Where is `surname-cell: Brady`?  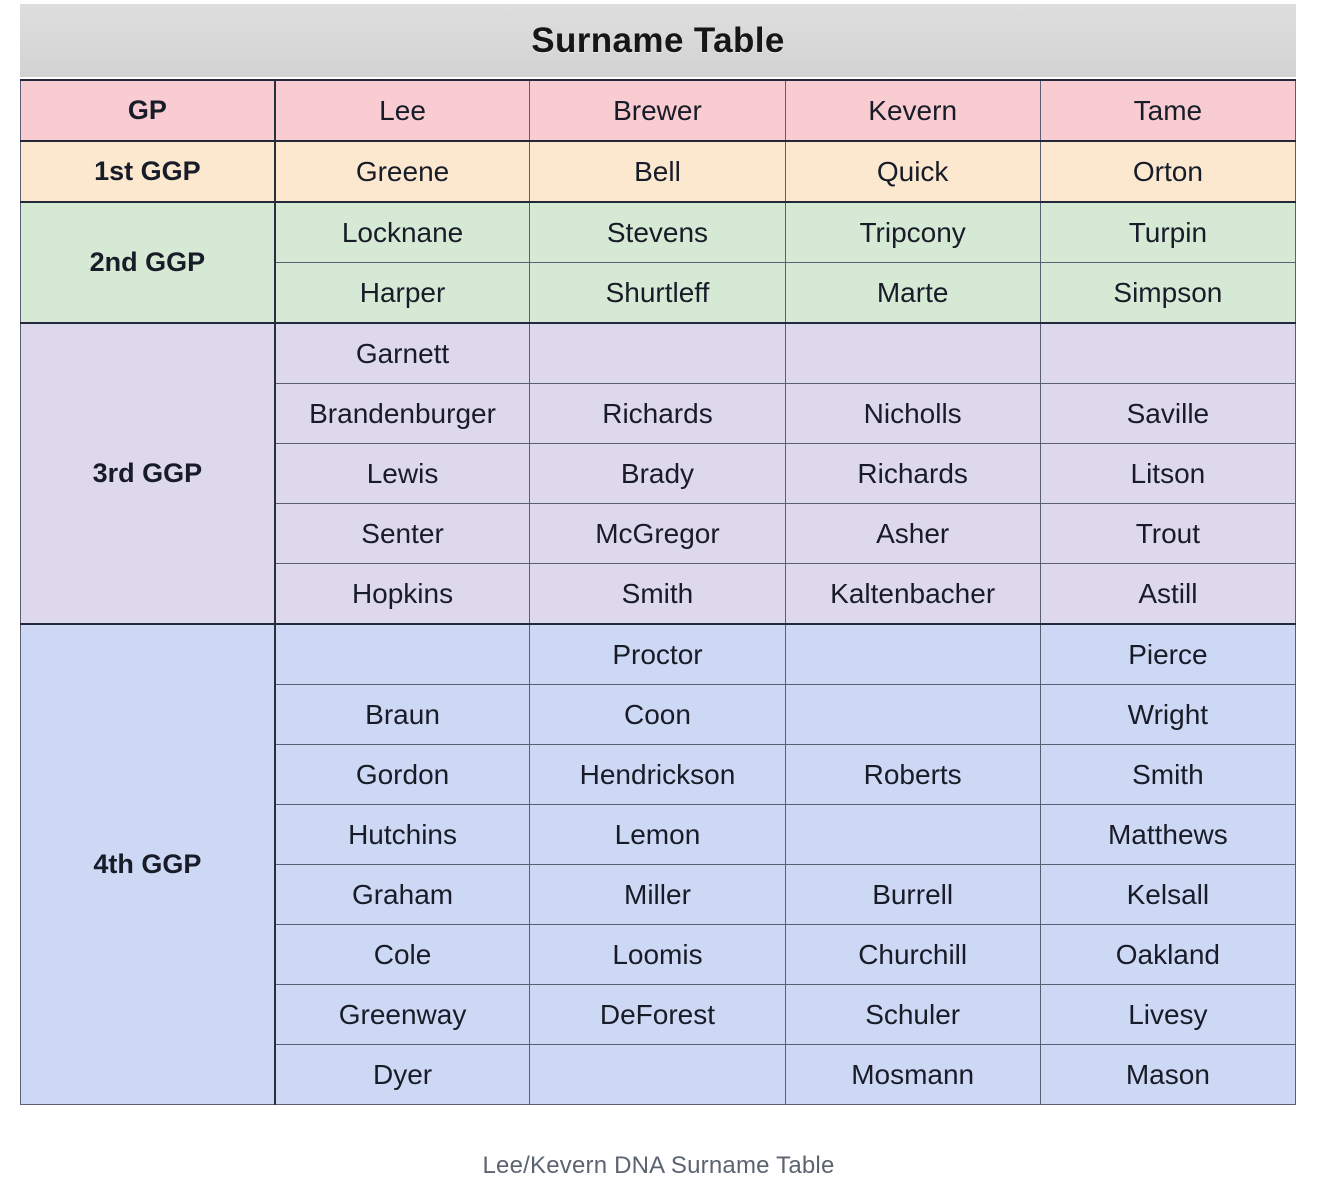 surname-cell: Brady is located at coordinates (657, 473).